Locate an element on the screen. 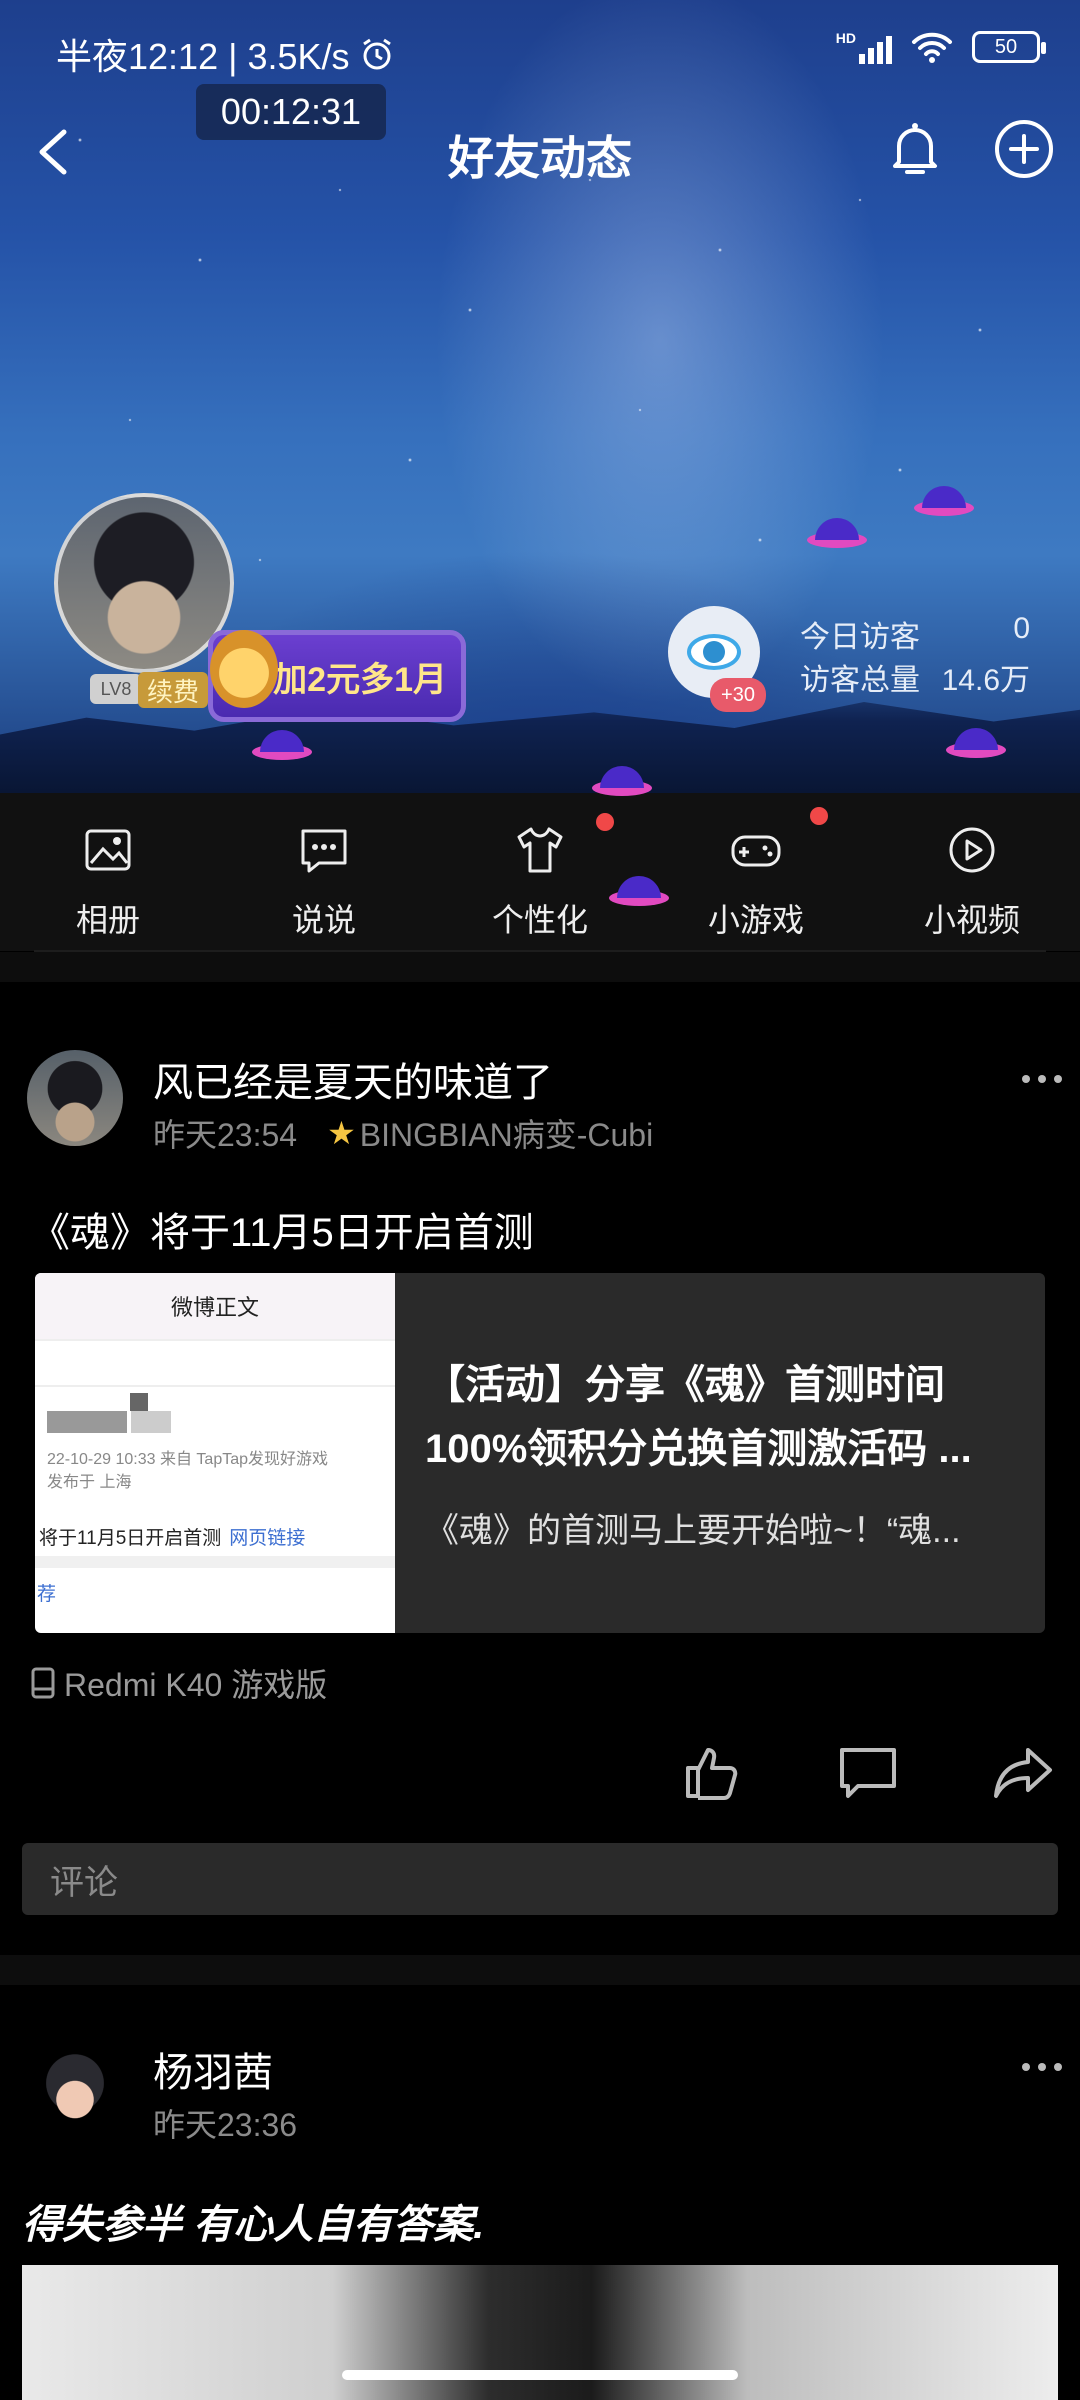 Image resolution: width=1080 pixels, height=2400 pixels. shirt-icon is located at coordinates (540, 850).